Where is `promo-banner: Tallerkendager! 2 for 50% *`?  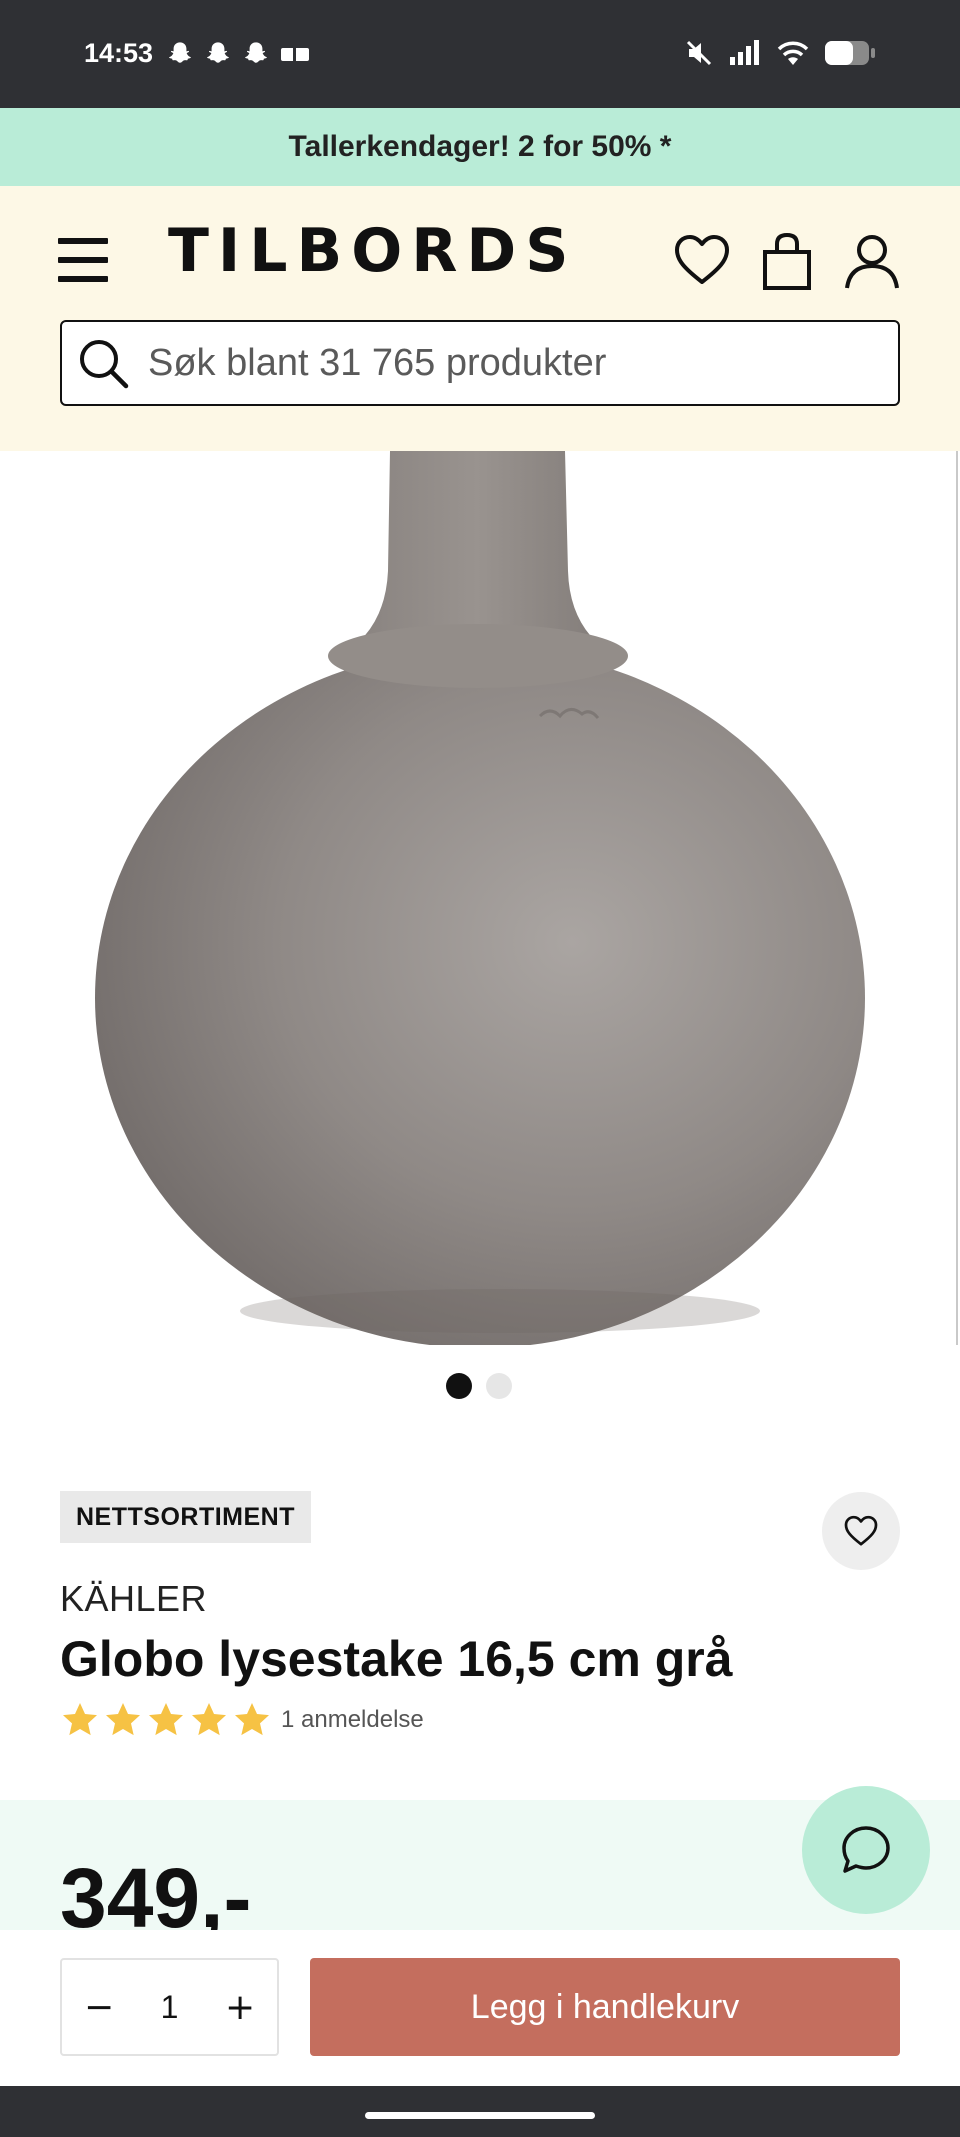
promo-banner: Tallerkendager! 2 for 50% * is located at coordinates (480, 147).